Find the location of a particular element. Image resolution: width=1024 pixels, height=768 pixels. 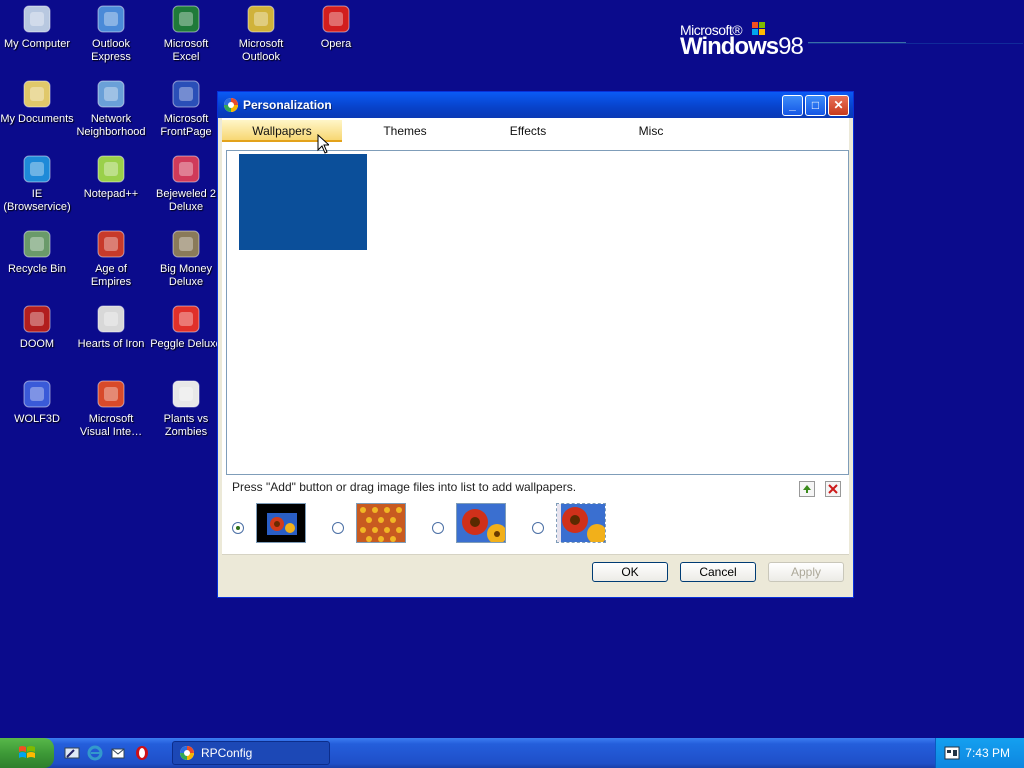

desktop-icon-label: IE (Browservice) is located at coordinates (37, 200).